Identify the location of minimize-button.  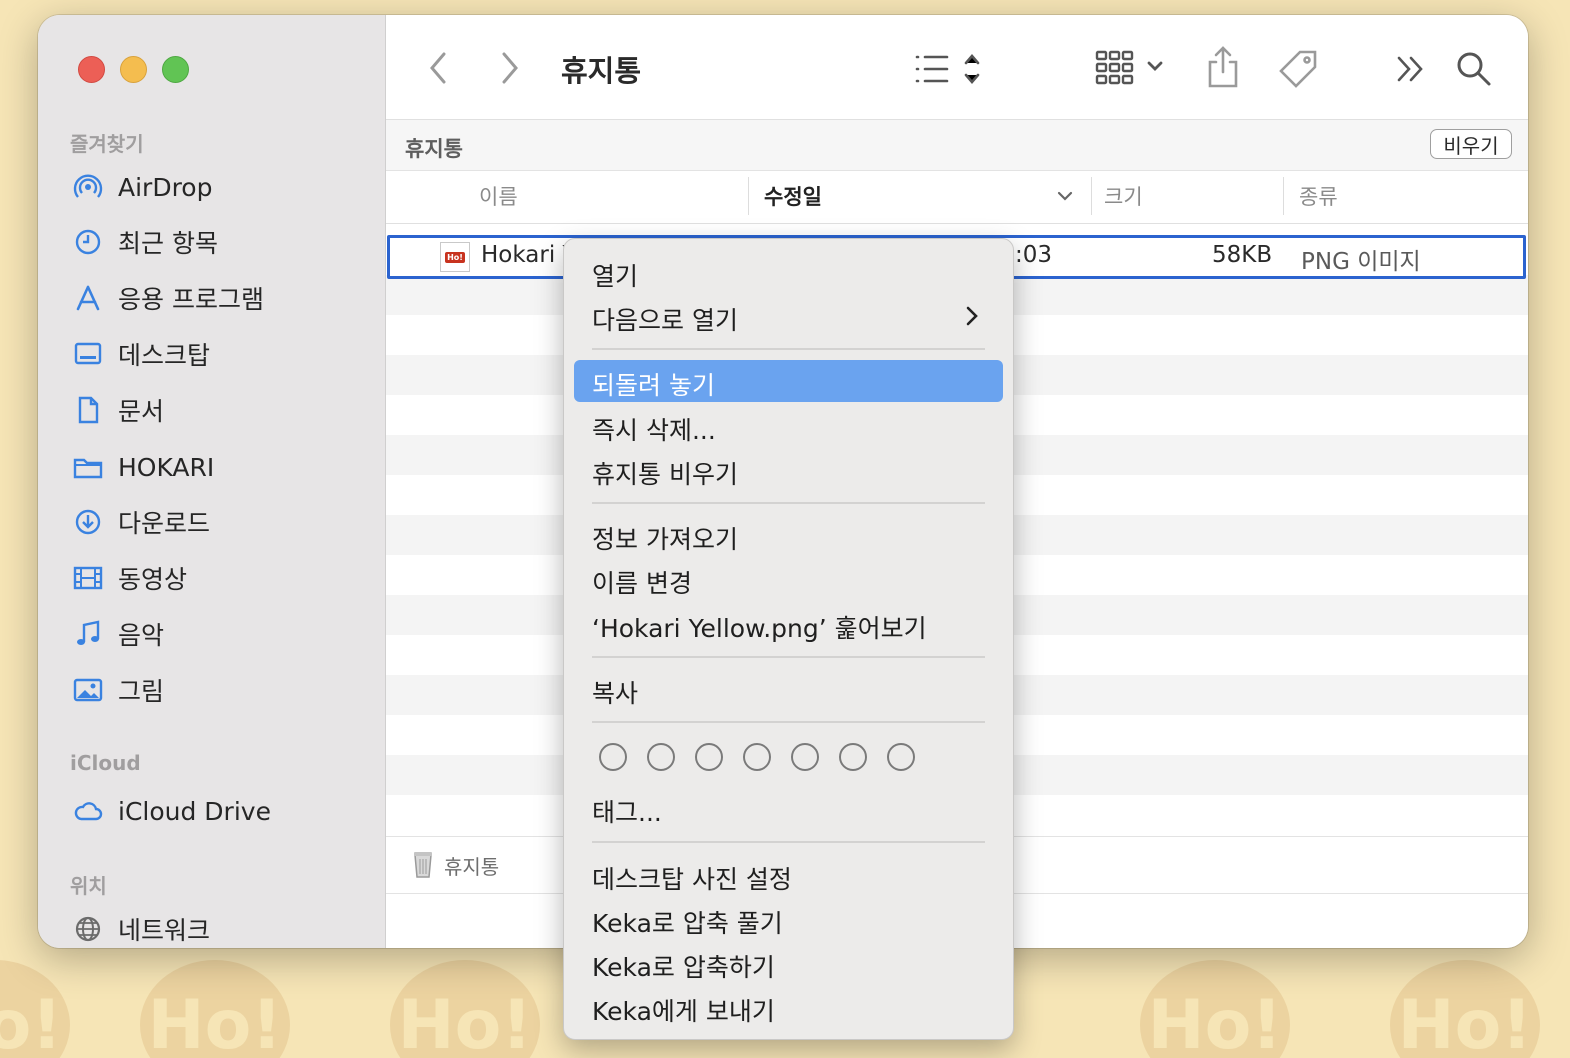
(133, 69).